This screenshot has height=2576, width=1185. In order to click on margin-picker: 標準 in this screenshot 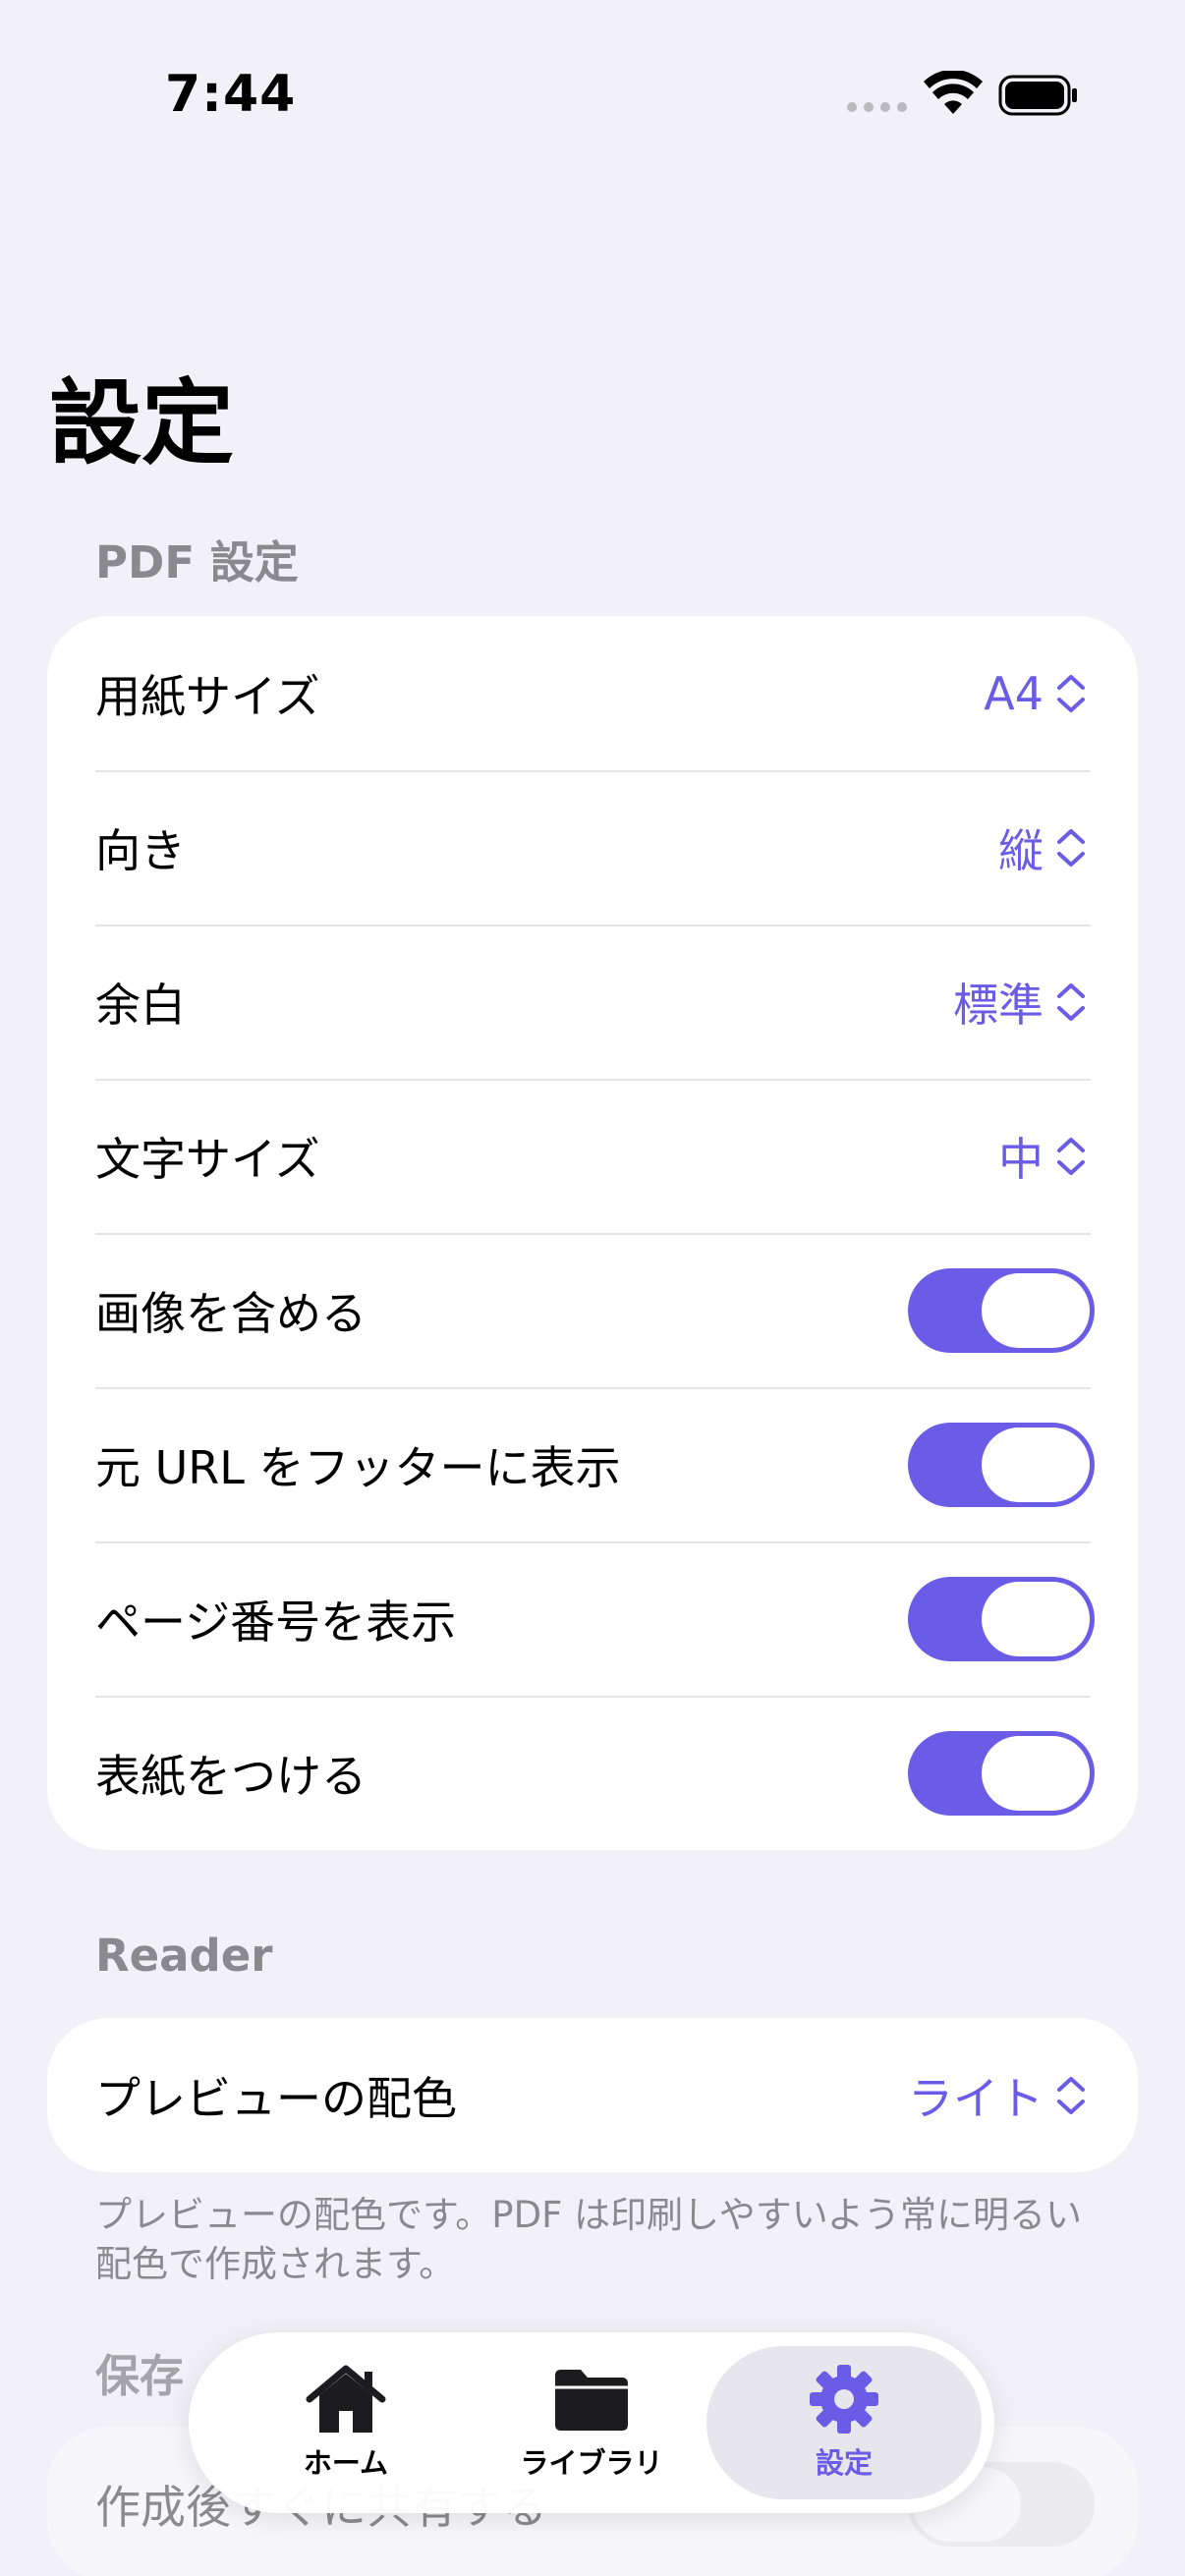, I will do `click(1022, 1002)`.